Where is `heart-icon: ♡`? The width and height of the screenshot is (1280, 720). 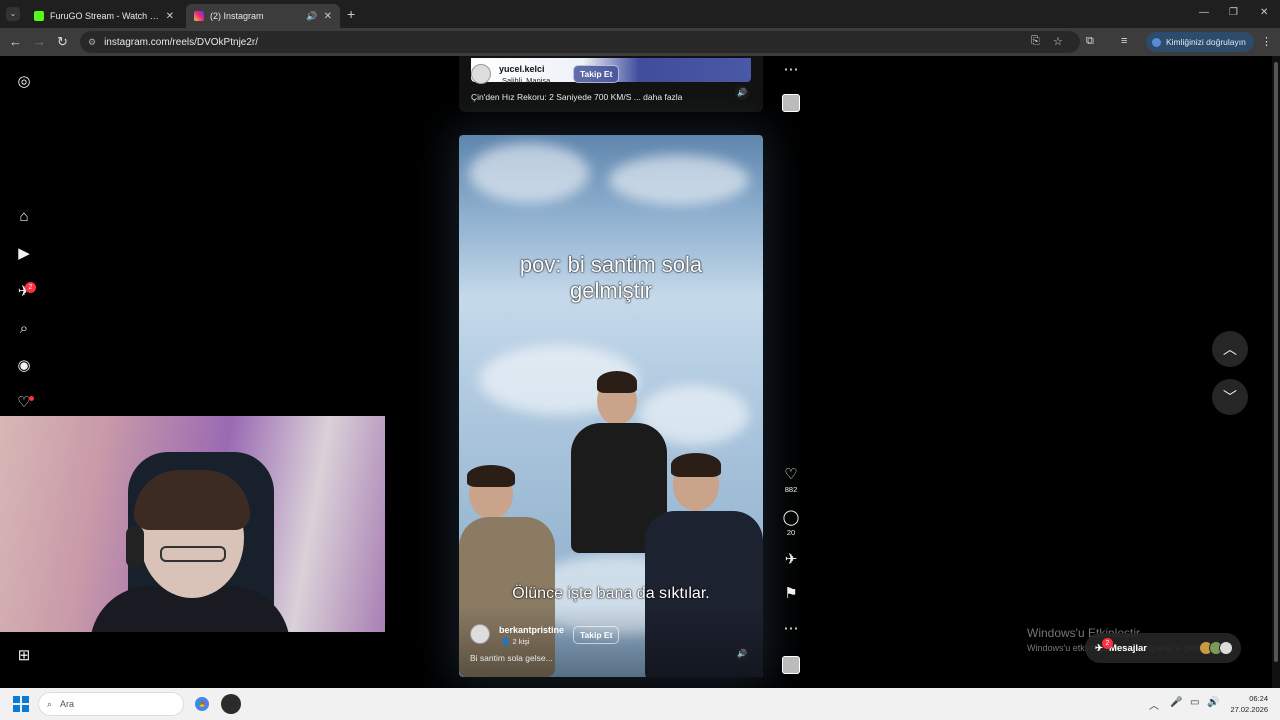
heart-icon: ♡ is located at coordinates (791, 474).